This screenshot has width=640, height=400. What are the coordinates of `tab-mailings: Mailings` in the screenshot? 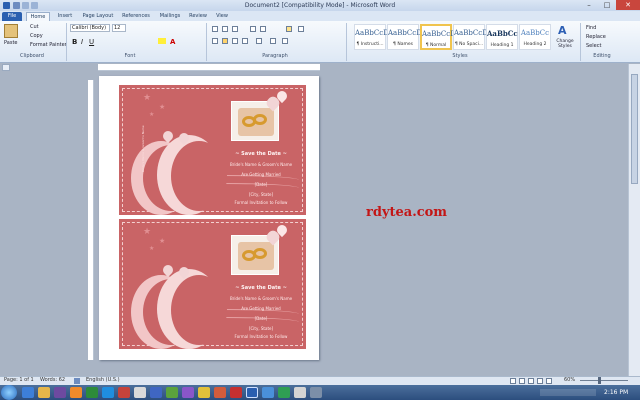 It's located at (170, 16).